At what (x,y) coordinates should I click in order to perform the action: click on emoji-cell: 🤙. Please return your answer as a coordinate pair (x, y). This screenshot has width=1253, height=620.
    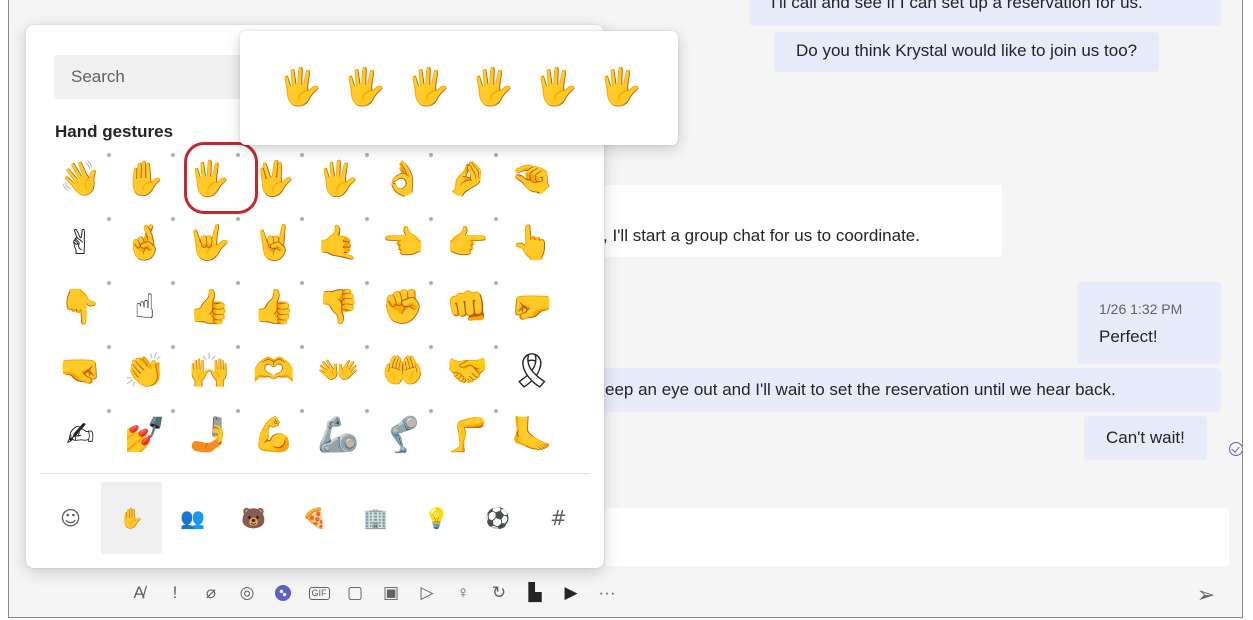
    Looking at the image, I should click on (338, 243).